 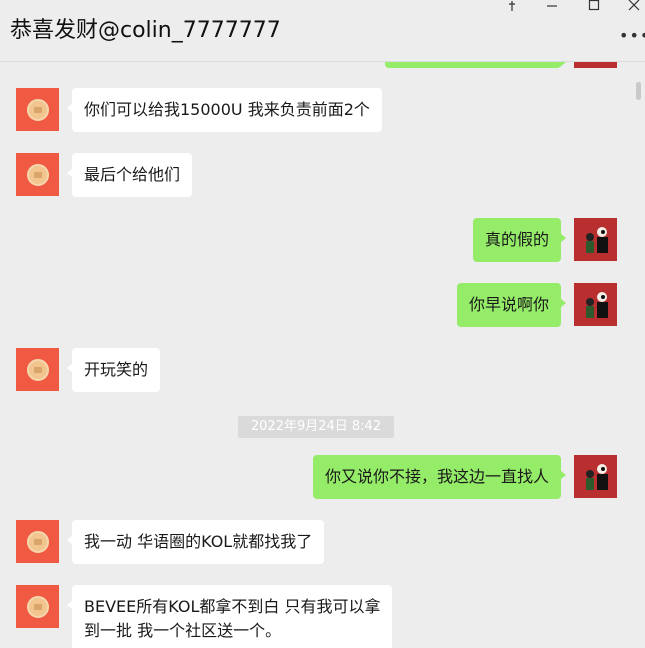 What do you see at coordinates (322, 31) in the screenshot?
I see `title-bar: 恭喜发财@colin_7777777 •••` at bounding box center [322, 31].